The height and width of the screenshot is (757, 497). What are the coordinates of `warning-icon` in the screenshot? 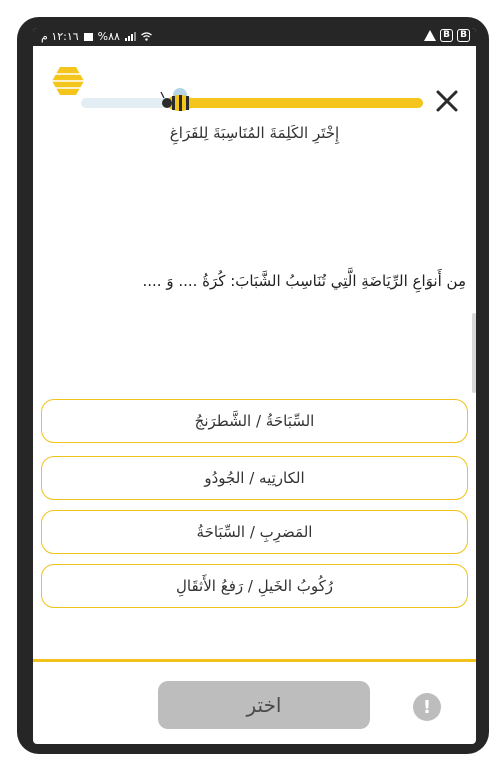 It's located at (430, 35).